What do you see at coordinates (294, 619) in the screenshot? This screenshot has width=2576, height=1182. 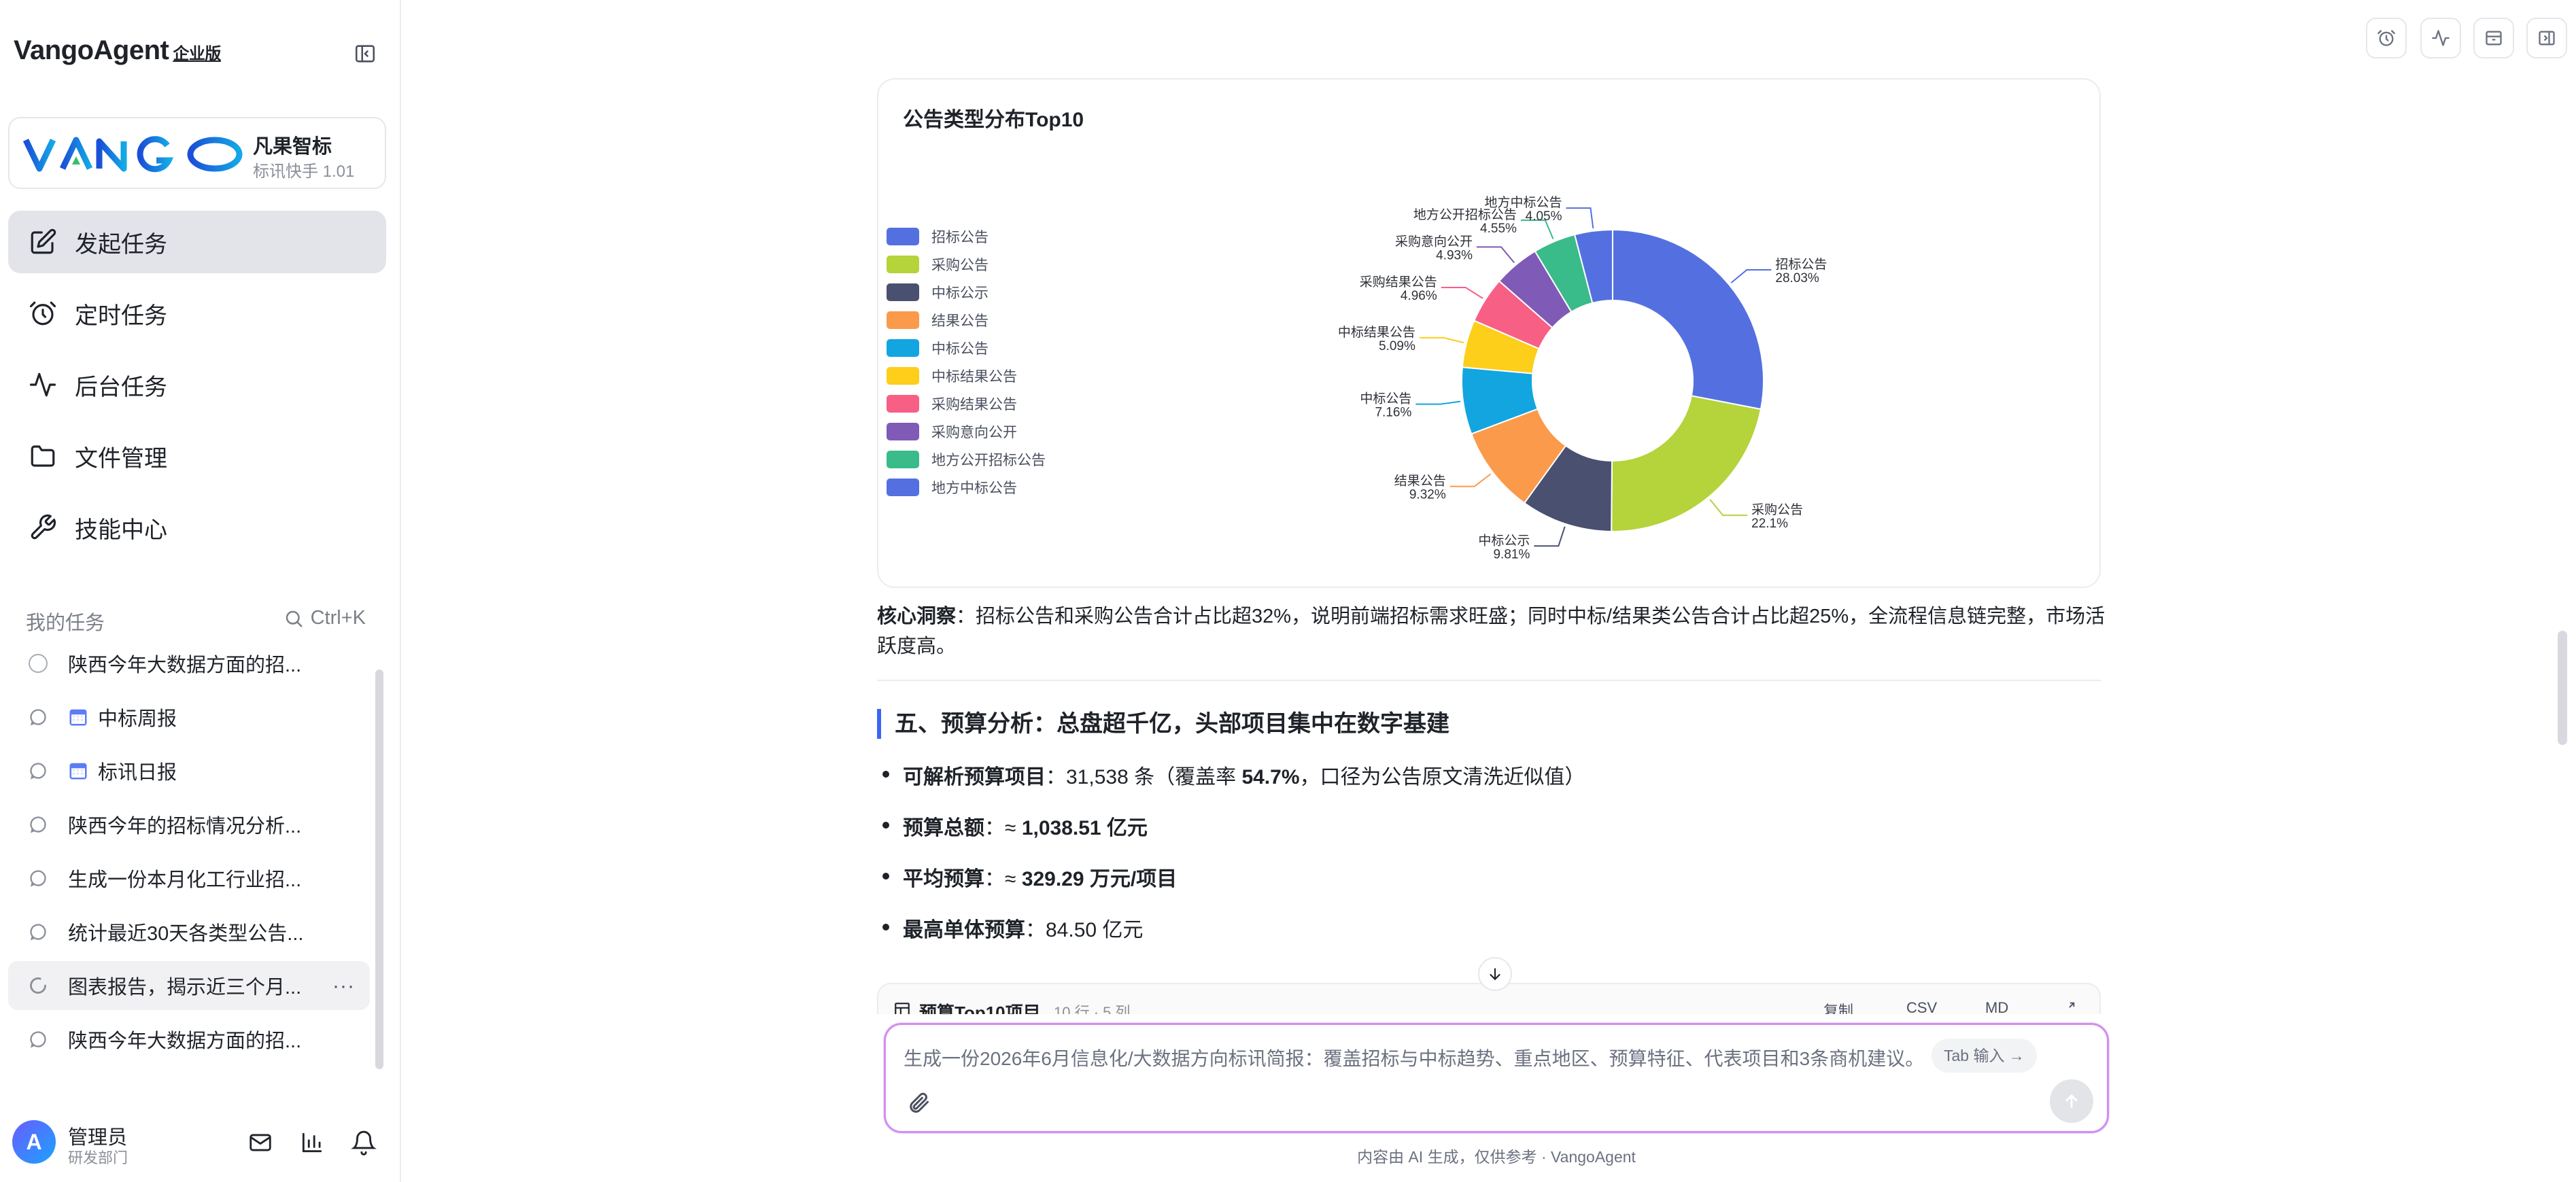 I see `search-icon` at bounding box center [294, 619].